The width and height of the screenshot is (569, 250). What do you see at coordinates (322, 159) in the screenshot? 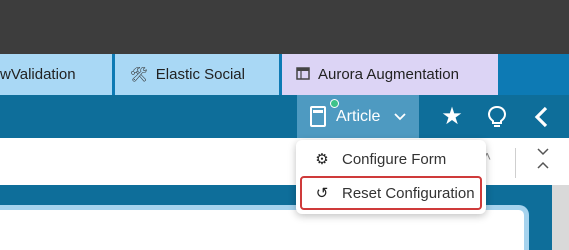
I see `gear-icon: ⚙` at bounding box center [322, 159].